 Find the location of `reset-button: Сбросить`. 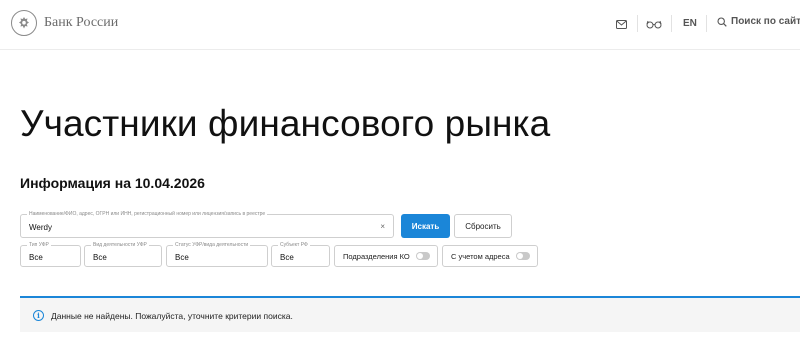

reset-button: Сбросить is located at coordinates (483, 226).